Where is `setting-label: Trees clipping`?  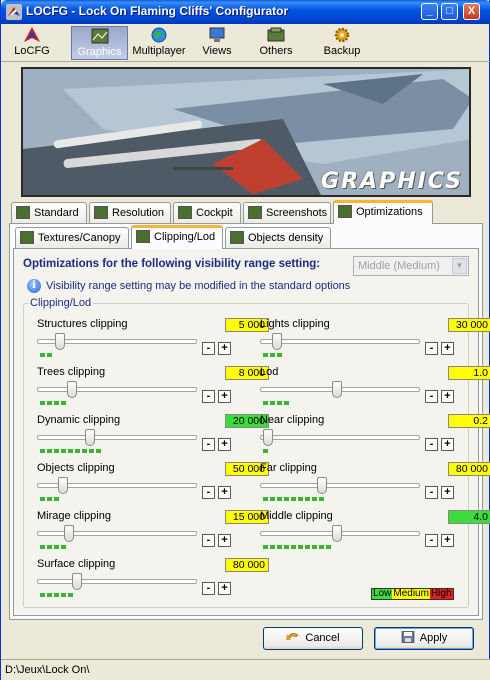 setting-label: Trees clipping is located at coordinates (71, 372).